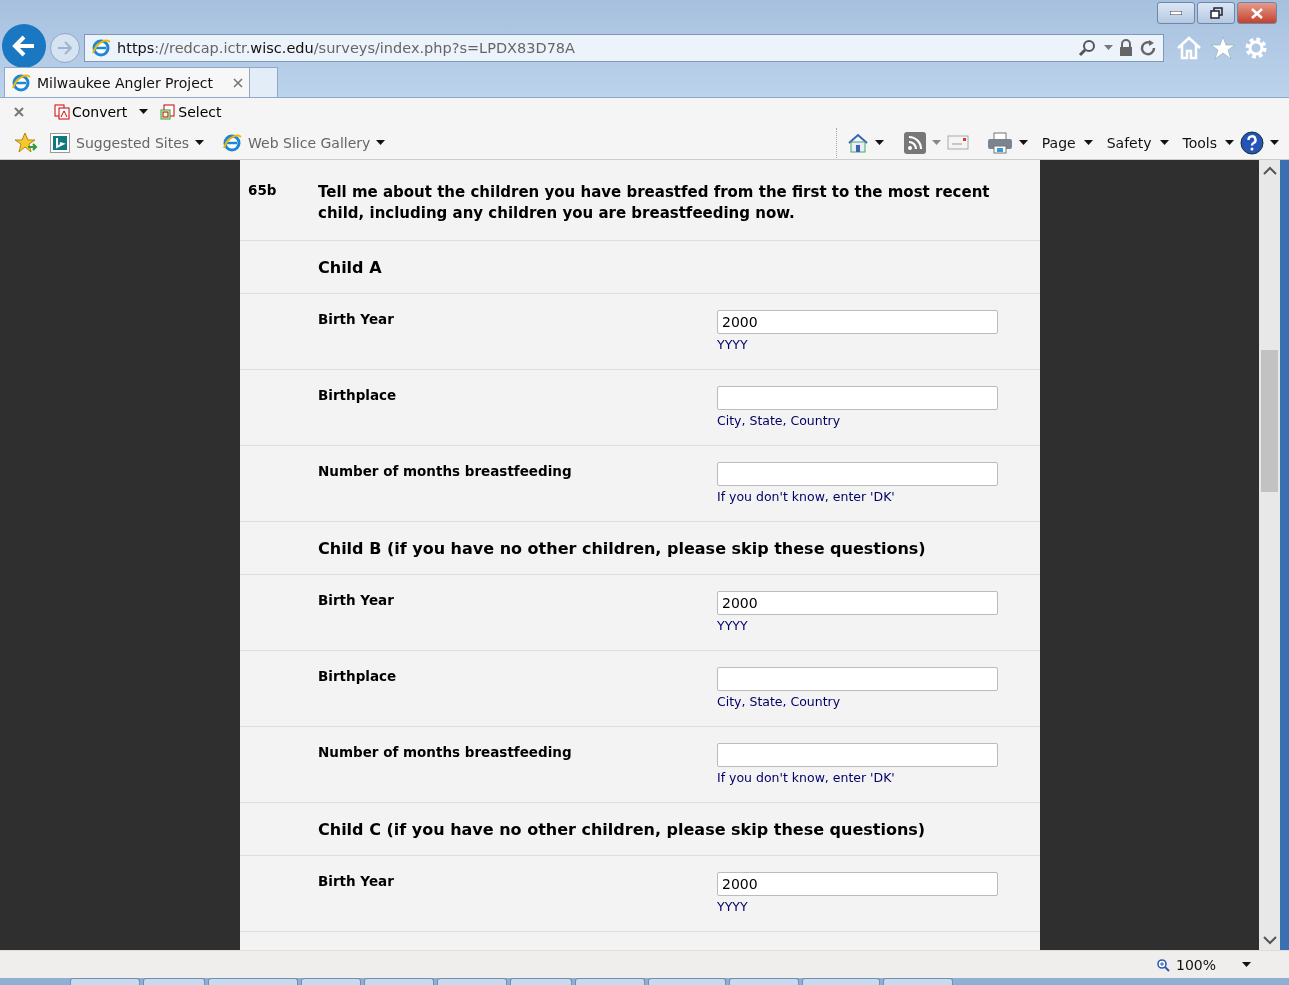 This screenshot has width=1289, height=985. Describe the element at coordinates (1269, 940) in the screenshot. I see `scroll-down-icon` at that location.